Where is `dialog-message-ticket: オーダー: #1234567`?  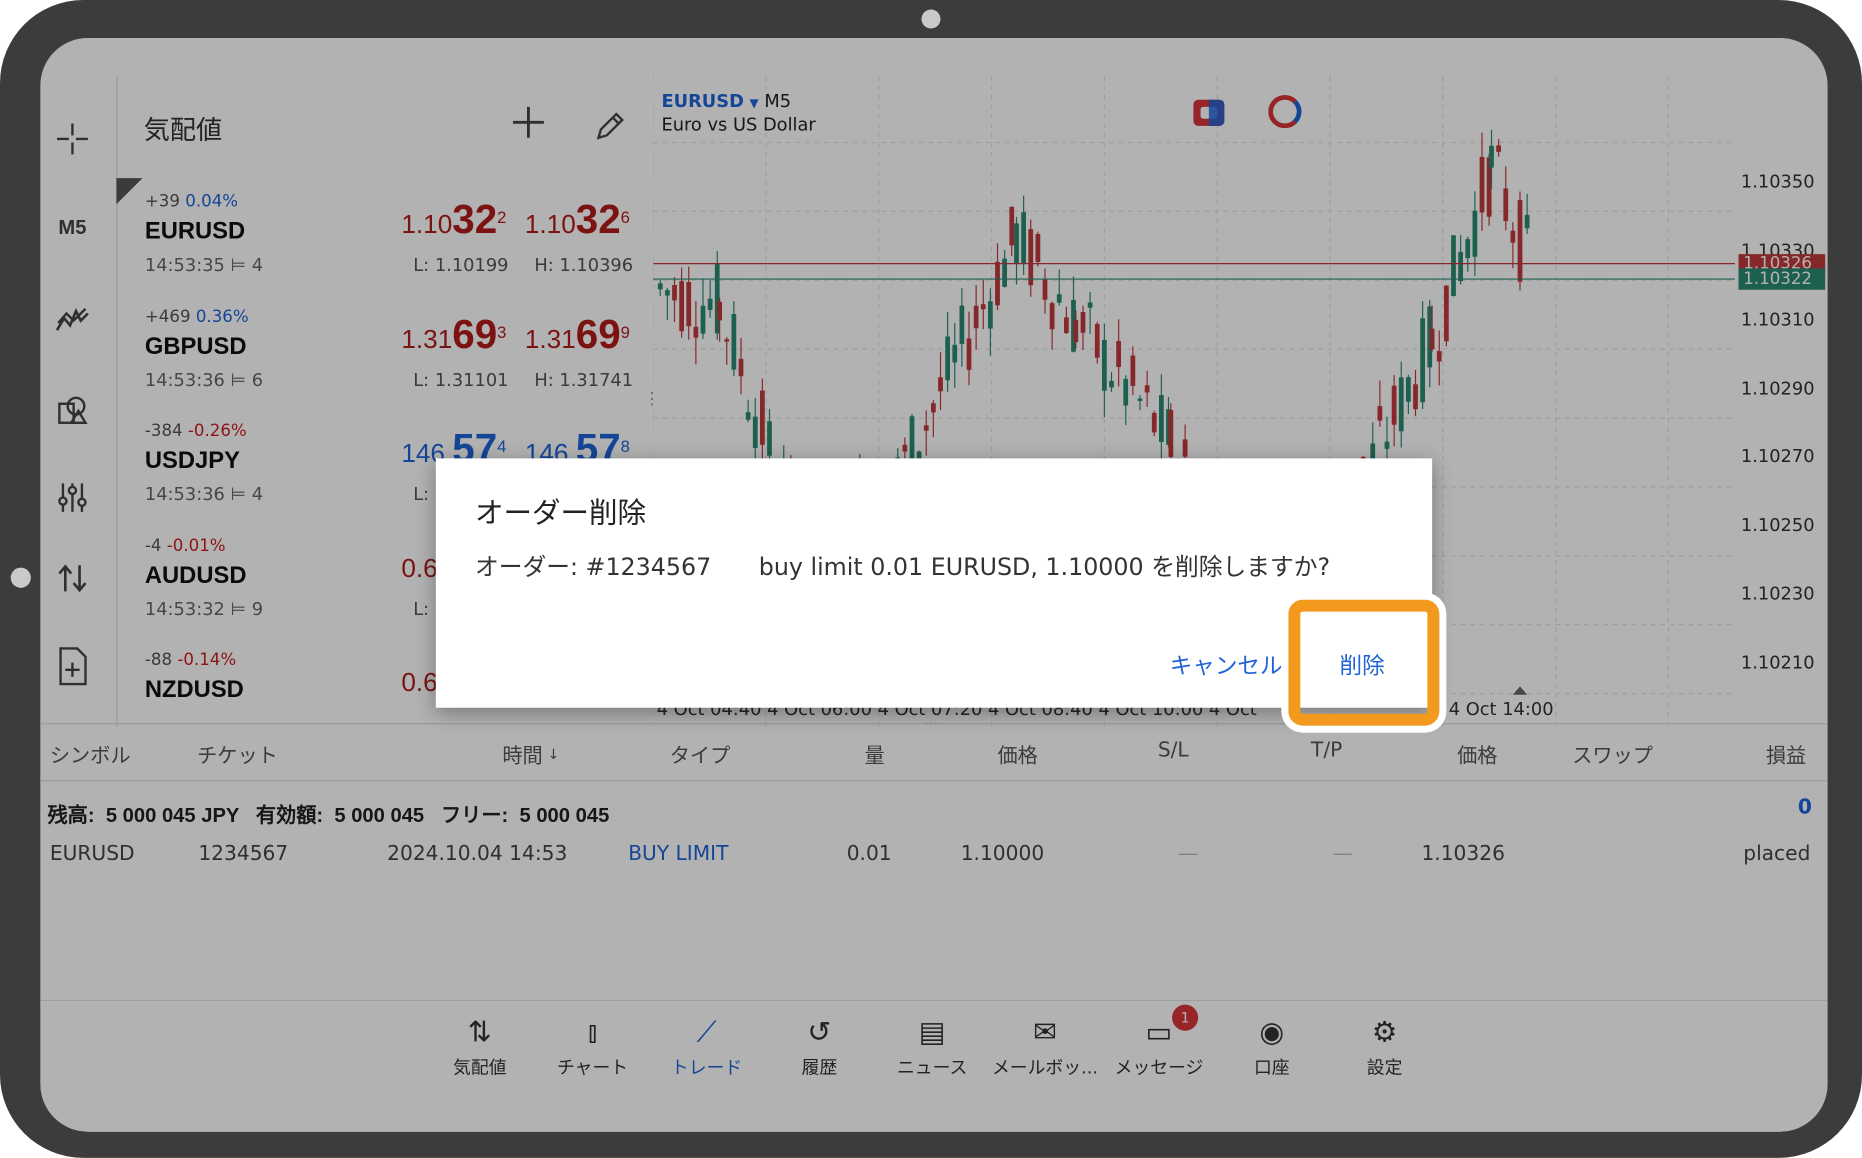 dialog-message-ticket: オーダー: #1234567 is located at coordinates (593, 566).